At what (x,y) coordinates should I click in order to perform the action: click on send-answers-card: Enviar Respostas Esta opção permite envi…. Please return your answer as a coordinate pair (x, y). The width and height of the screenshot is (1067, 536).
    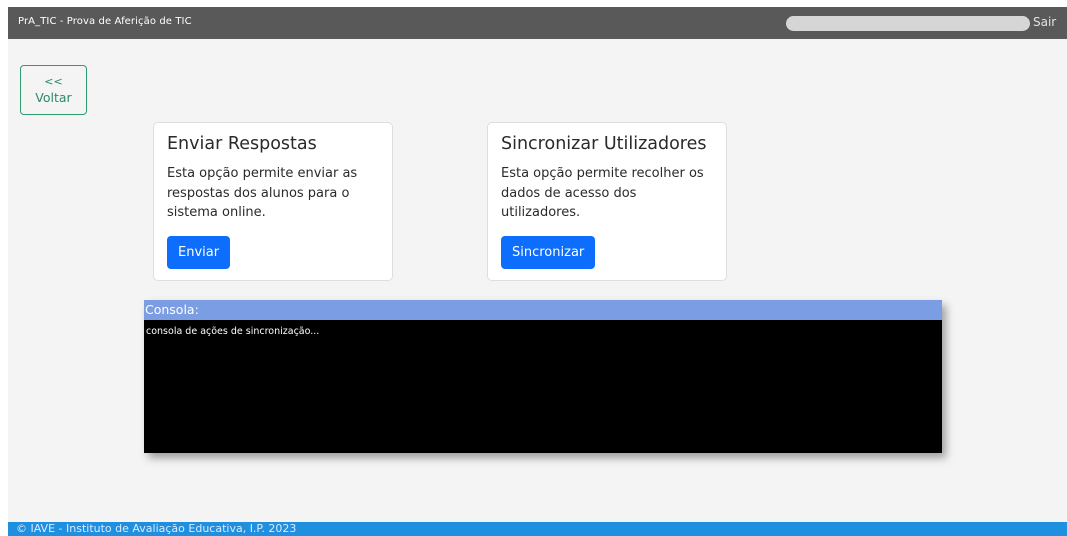
    Looking at the image, I should click on (273, 201).